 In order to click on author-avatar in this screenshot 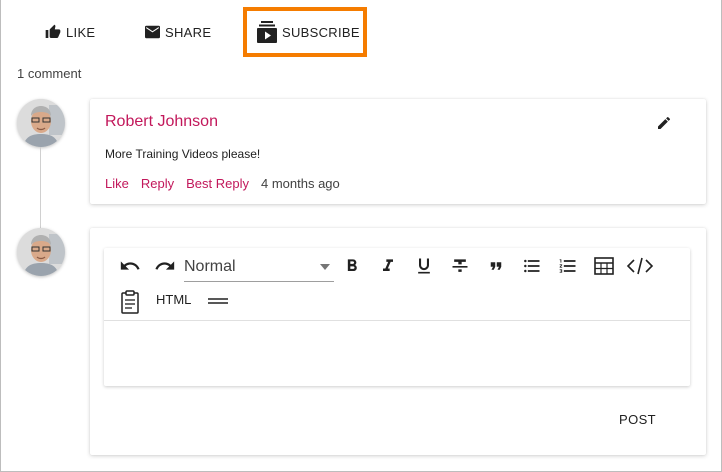, I will do `click(41, 123)`.